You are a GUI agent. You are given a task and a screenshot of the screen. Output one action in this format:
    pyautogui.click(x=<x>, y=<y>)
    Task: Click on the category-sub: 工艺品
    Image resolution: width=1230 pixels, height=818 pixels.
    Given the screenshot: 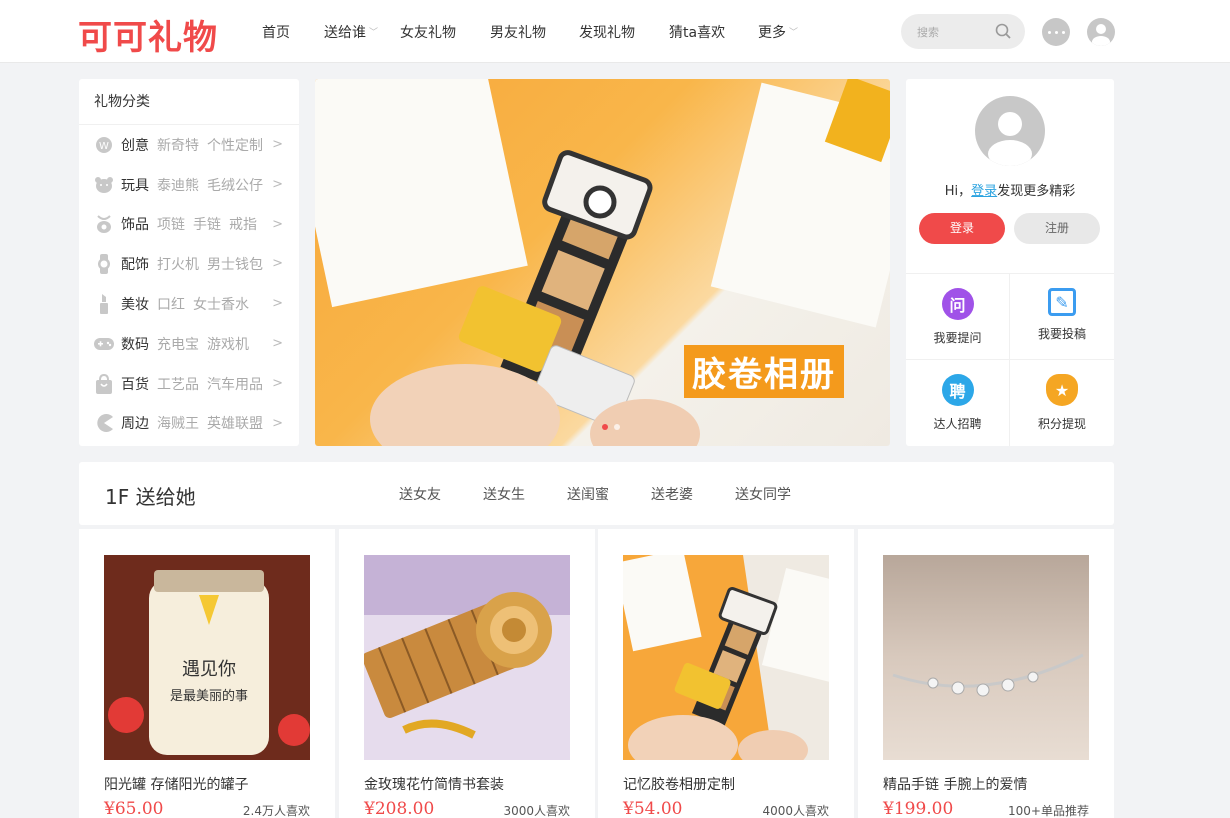 What is the action you would take?
    pyautogui.click(x=178, y=384)
    